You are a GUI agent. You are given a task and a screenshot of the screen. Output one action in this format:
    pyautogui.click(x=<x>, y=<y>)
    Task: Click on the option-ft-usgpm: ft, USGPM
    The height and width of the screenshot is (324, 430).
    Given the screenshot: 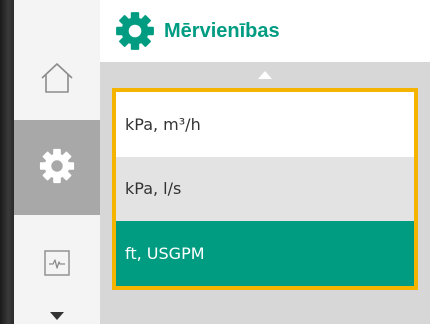 What is the action you would take?
    pyautogui.click(x=265, y=253)
    